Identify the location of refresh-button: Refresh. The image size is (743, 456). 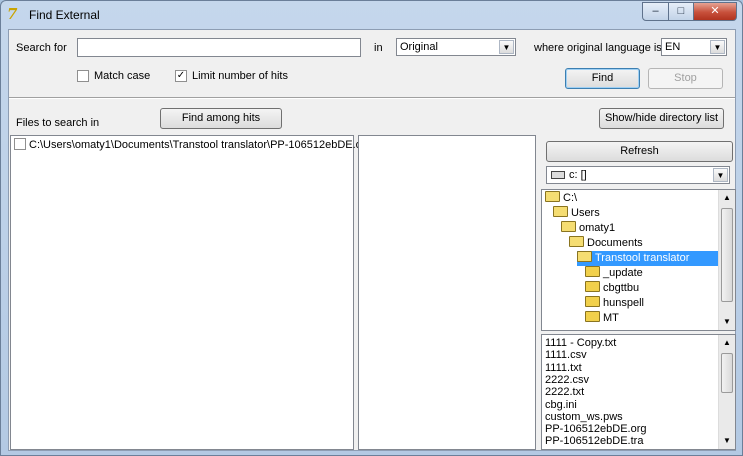
(639, 151).